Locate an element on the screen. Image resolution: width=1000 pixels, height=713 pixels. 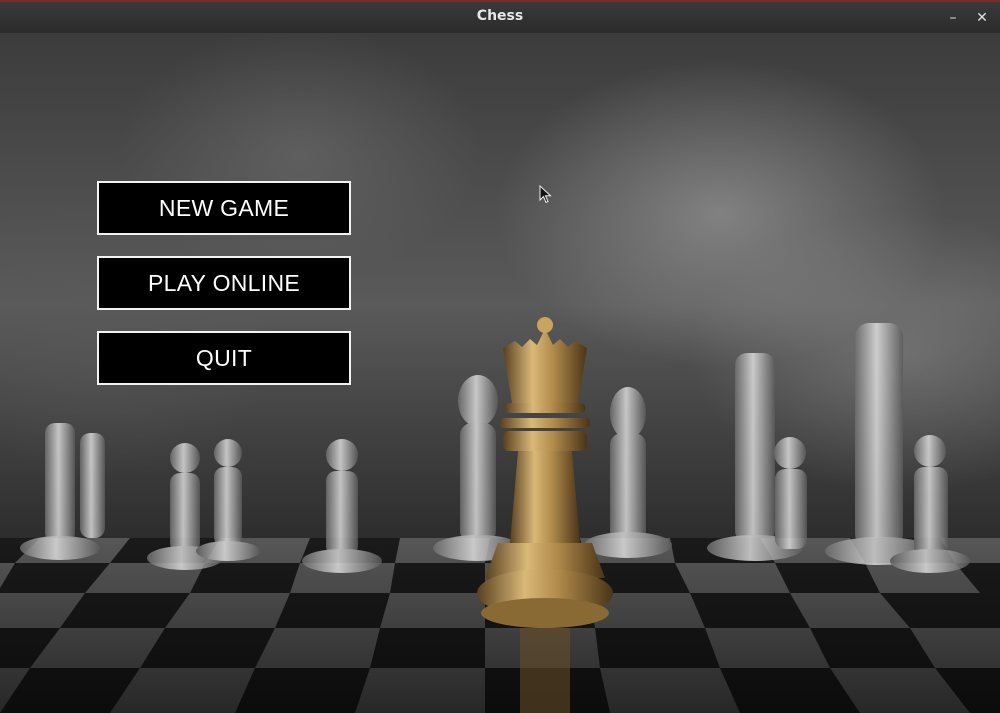
main-menu: NEW GAME PLAY ONLINE QUIT is located at coordinates (224, 293).